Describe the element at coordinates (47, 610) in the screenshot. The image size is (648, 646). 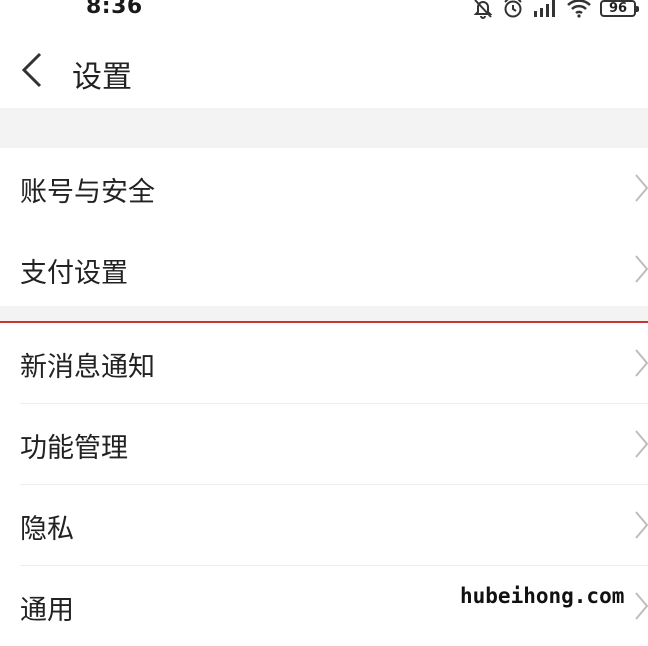
I see `menu-item-label: 通用` at that location.